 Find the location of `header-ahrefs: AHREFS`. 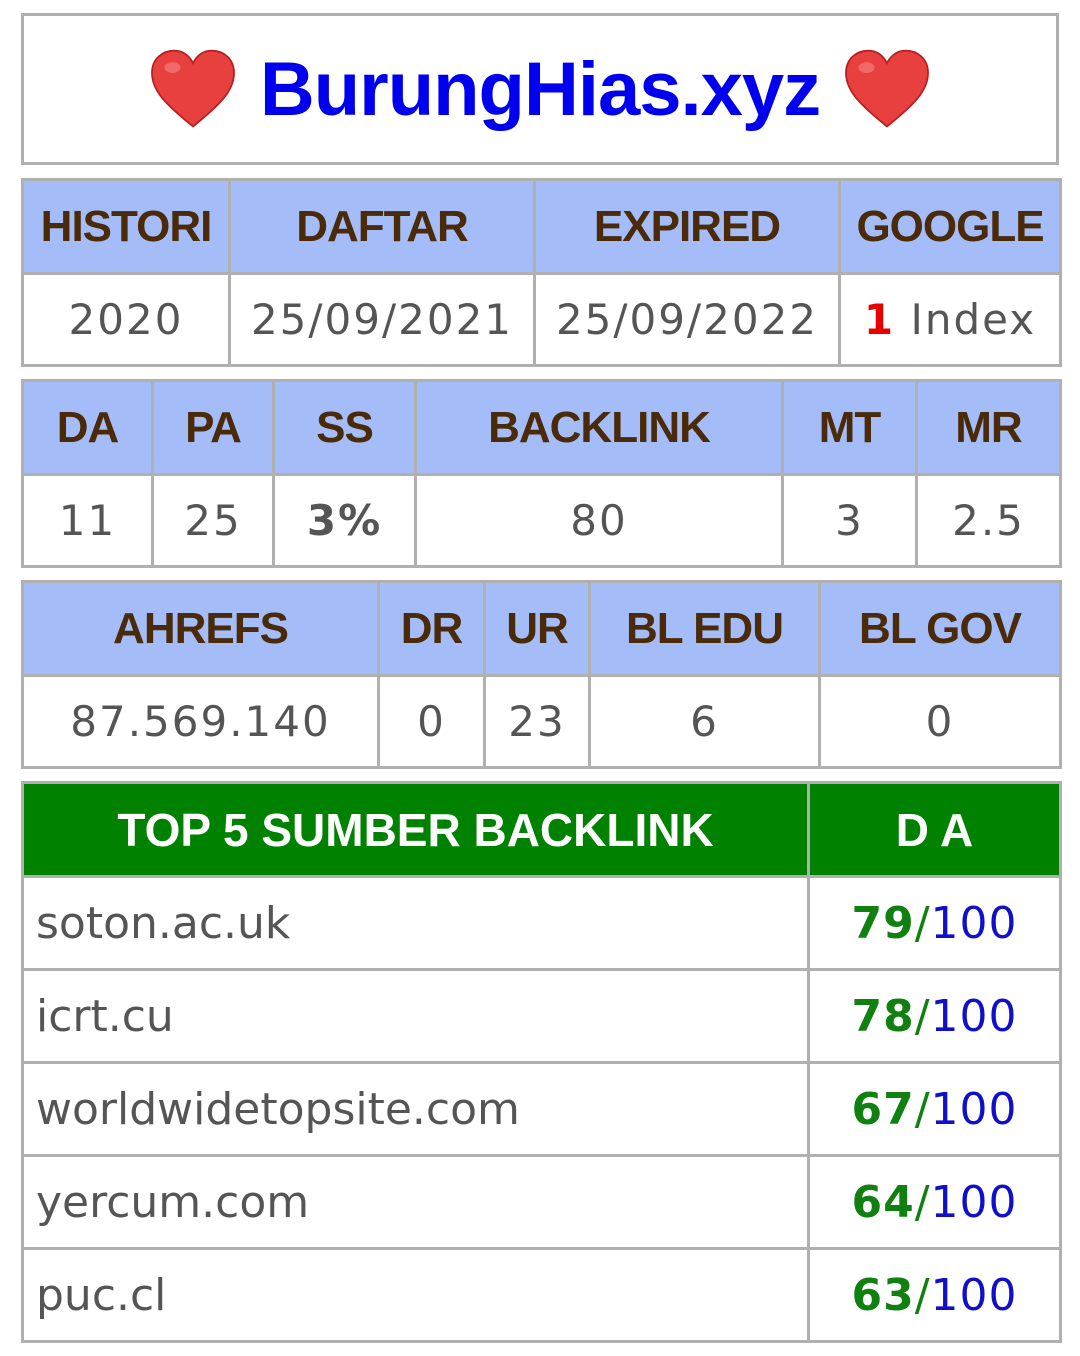

header-ahrefs: AHREFS is located at coordinates (200, 628).